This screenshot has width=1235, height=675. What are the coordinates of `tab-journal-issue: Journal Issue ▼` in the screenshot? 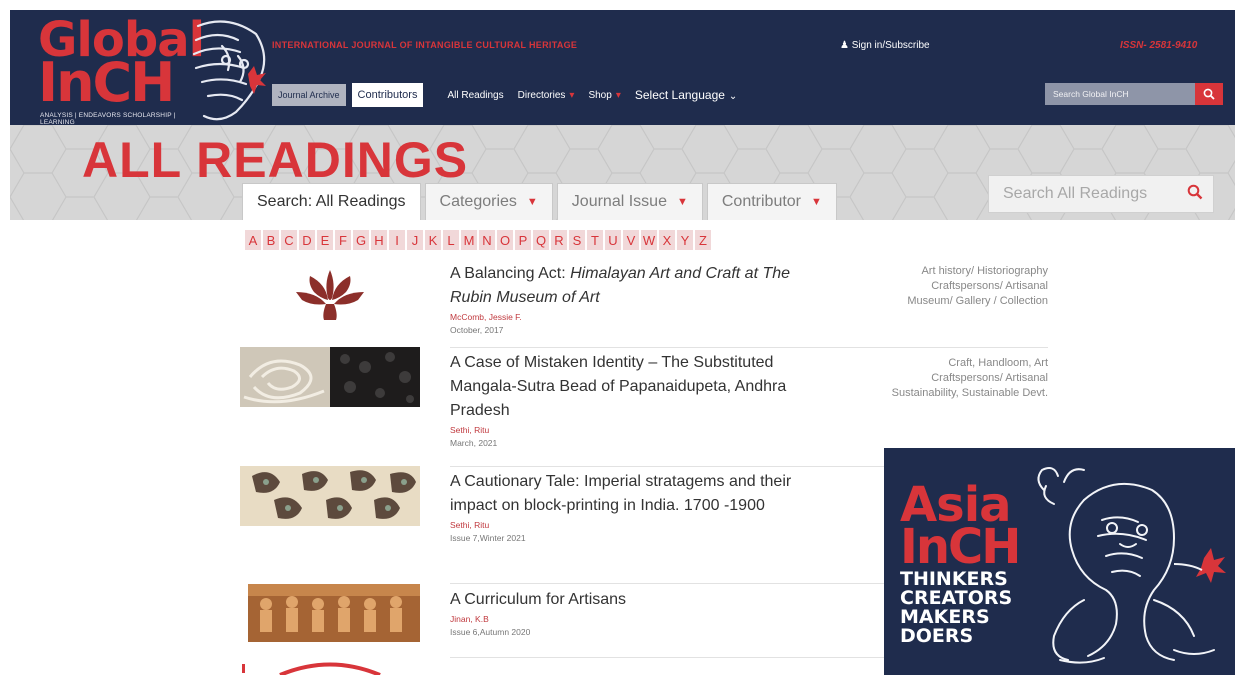 It's located at (629, 201).